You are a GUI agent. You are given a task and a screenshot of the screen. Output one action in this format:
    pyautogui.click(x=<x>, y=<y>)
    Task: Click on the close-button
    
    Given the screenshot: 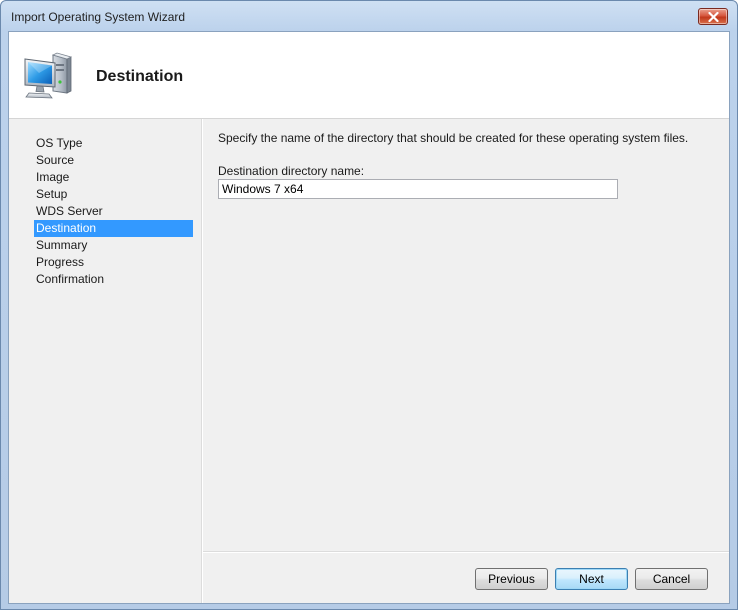 What is the action you would take?
    pyautogui.click(x=713, y=16)
    